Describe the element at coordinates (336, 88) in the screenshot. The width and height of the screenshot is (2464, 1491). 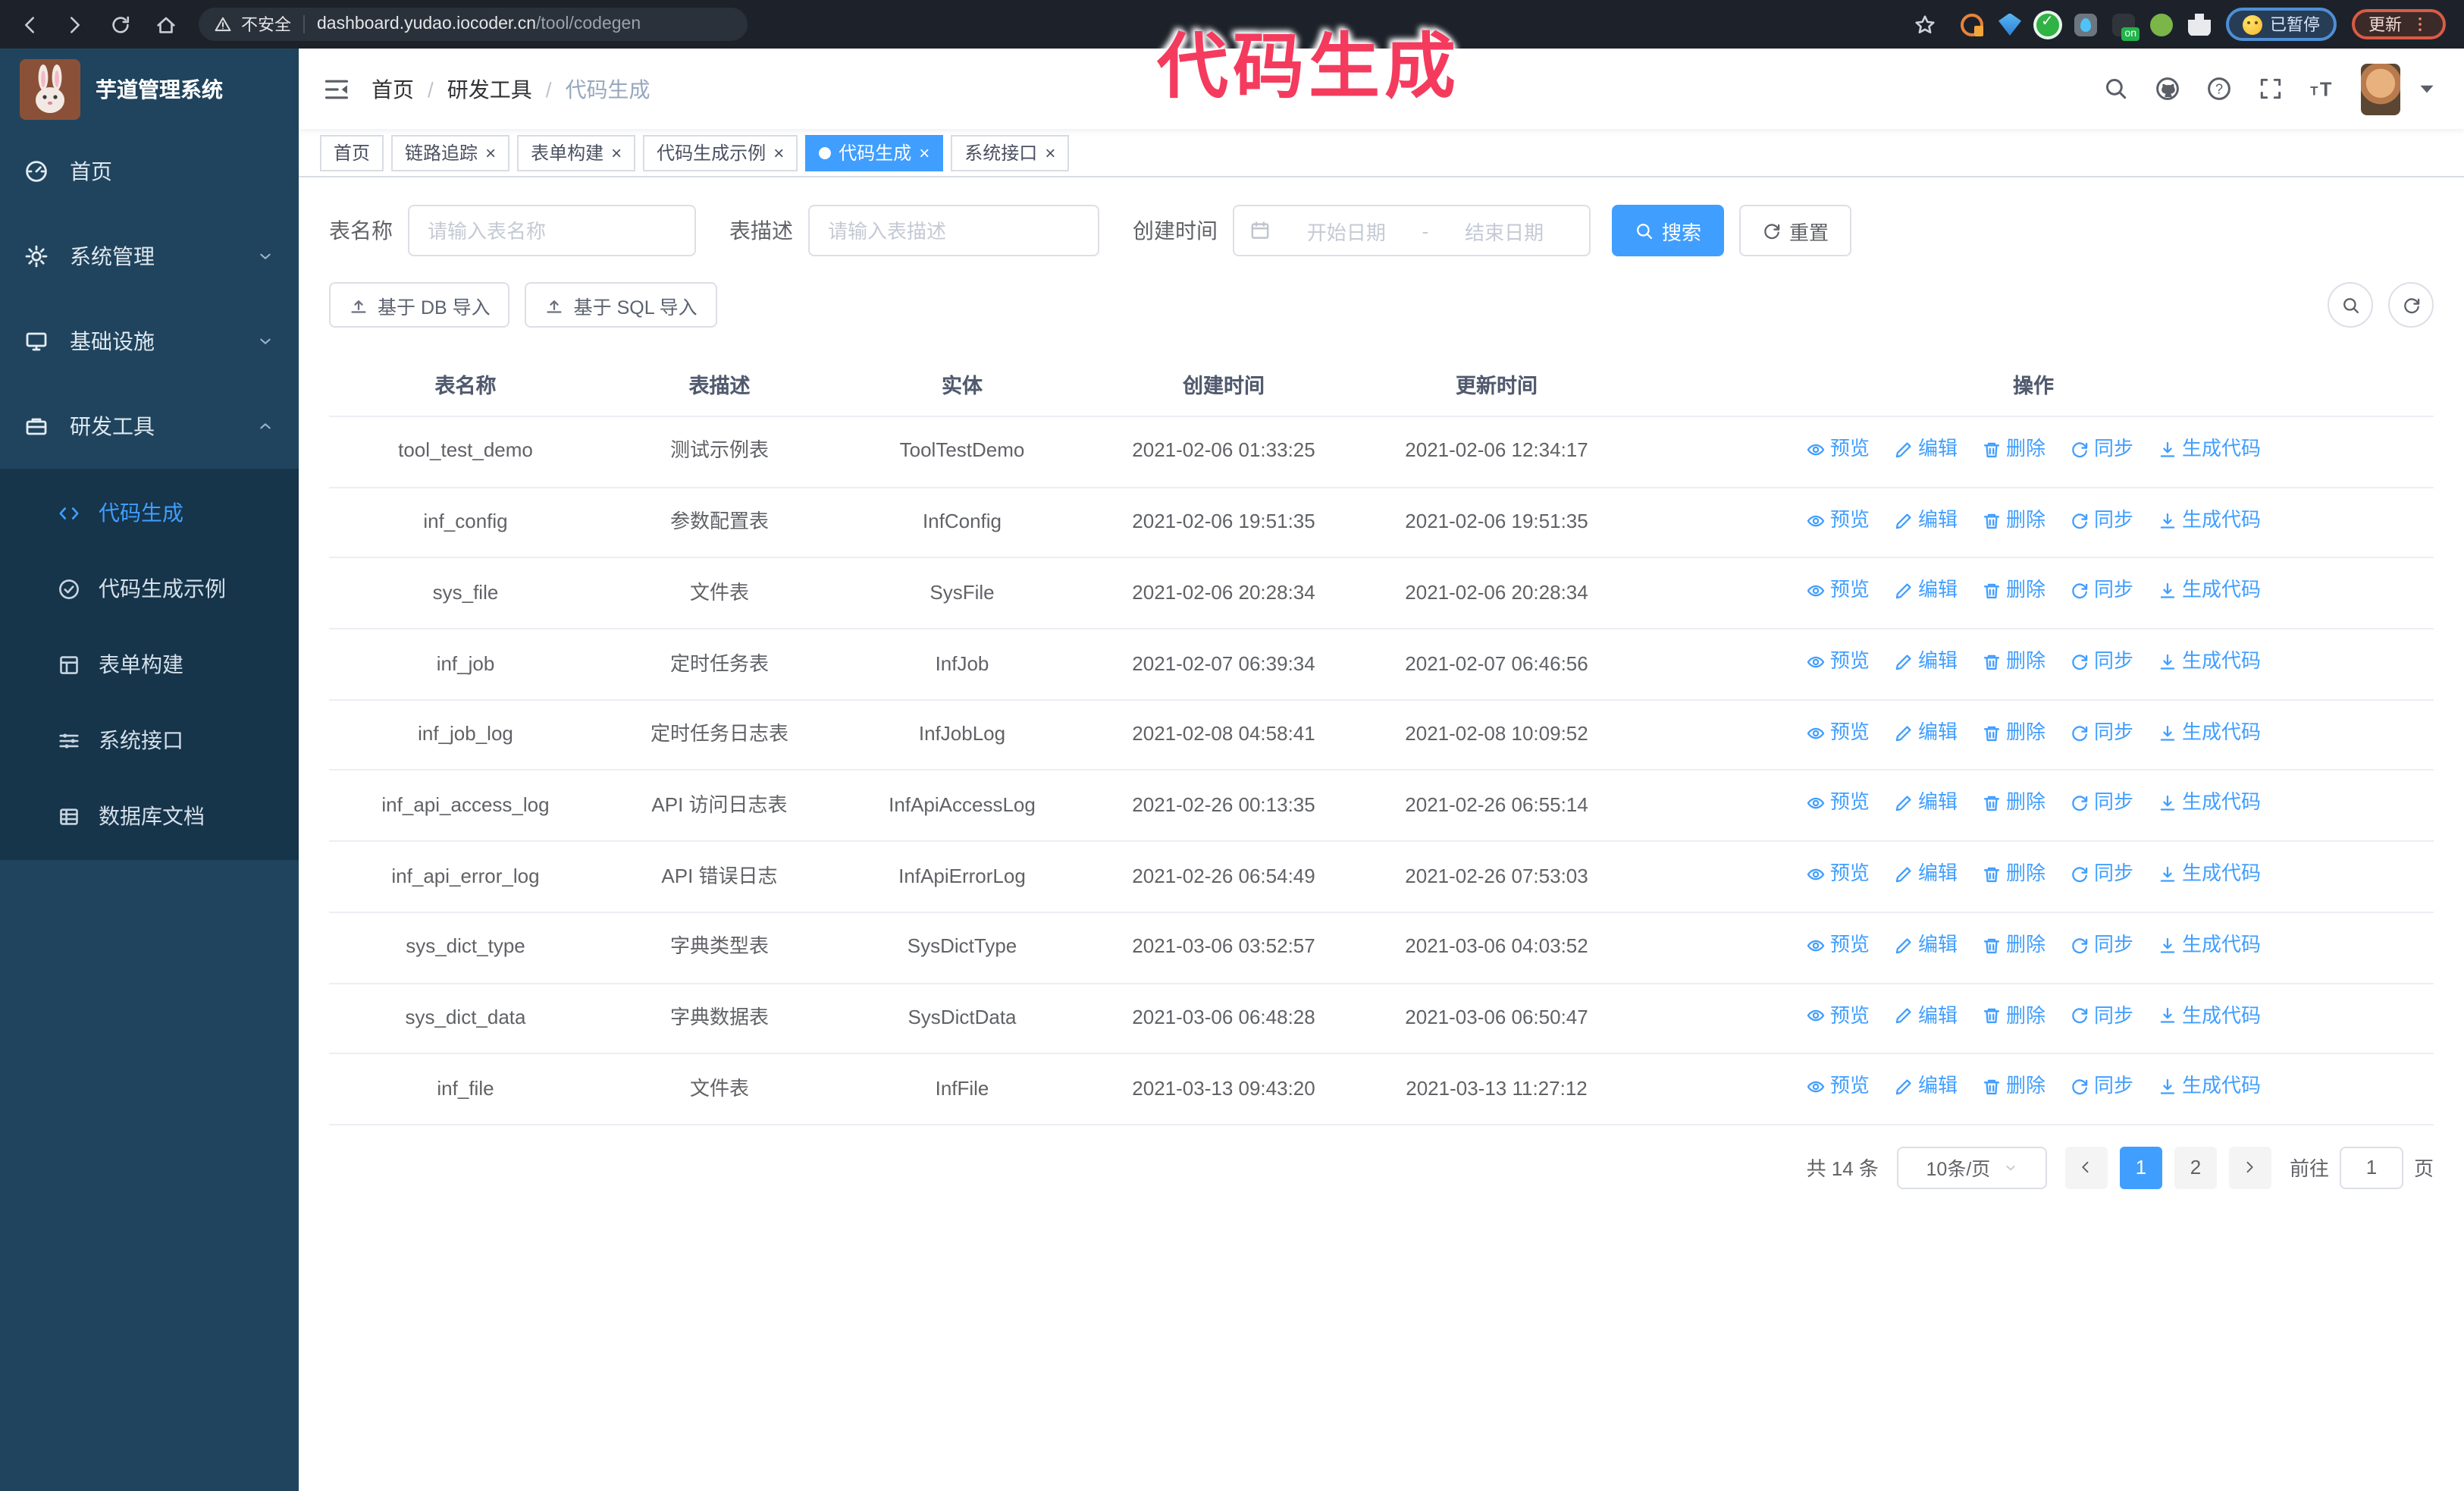
I see `hamburger-icon` at that location.